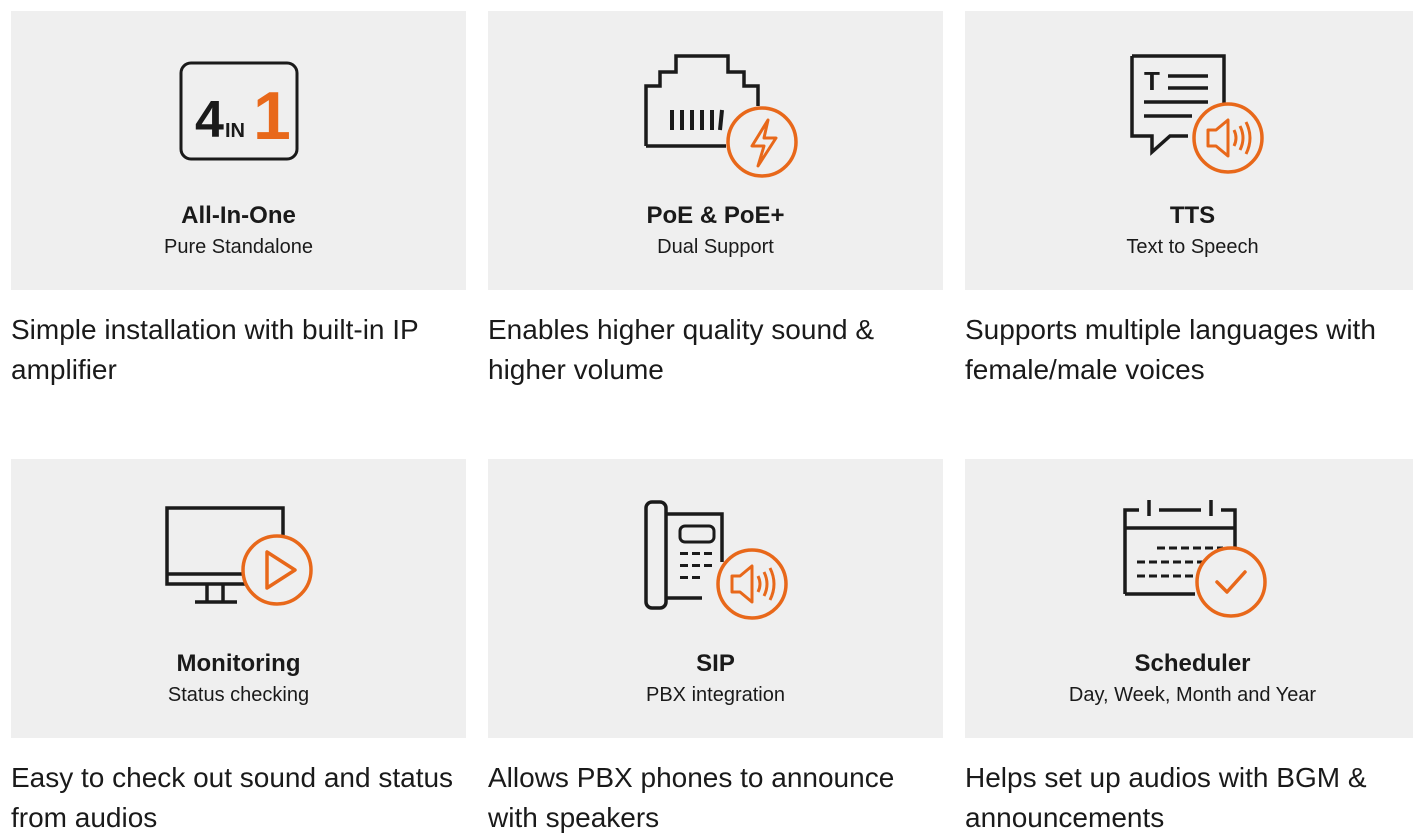 The image size is (1413, 834). What do you see at coordinates (715, 114) in the screenshot?
I see `ethernet-power-icon` at bounding box center [715, 114].